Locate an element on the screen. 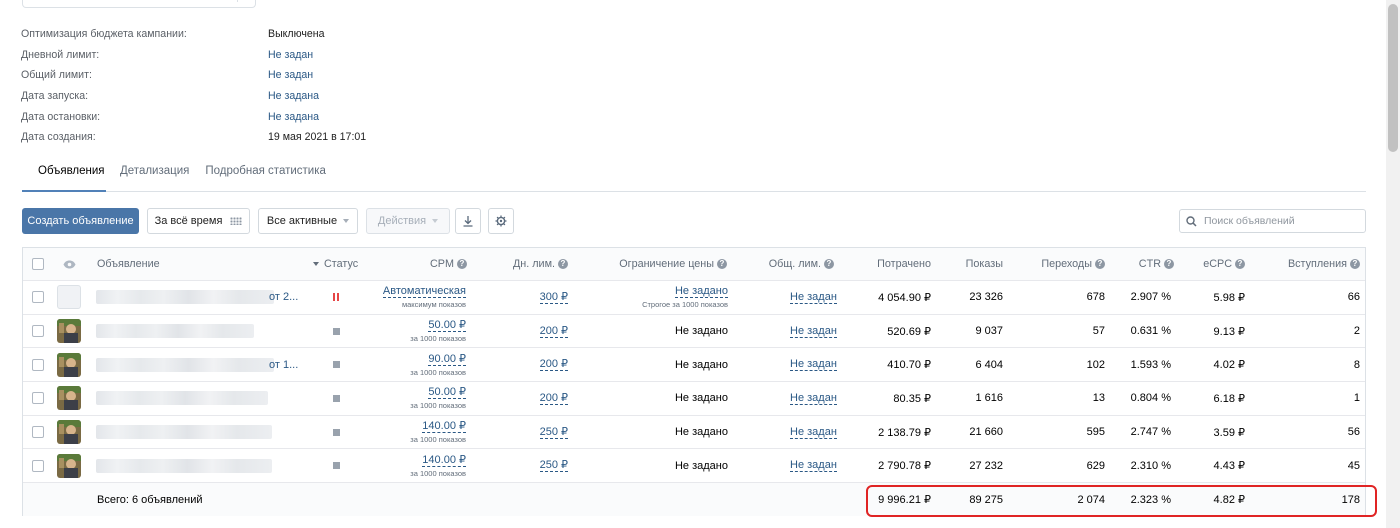  col-spent: Потрачено is located at coordinates (887, 264).